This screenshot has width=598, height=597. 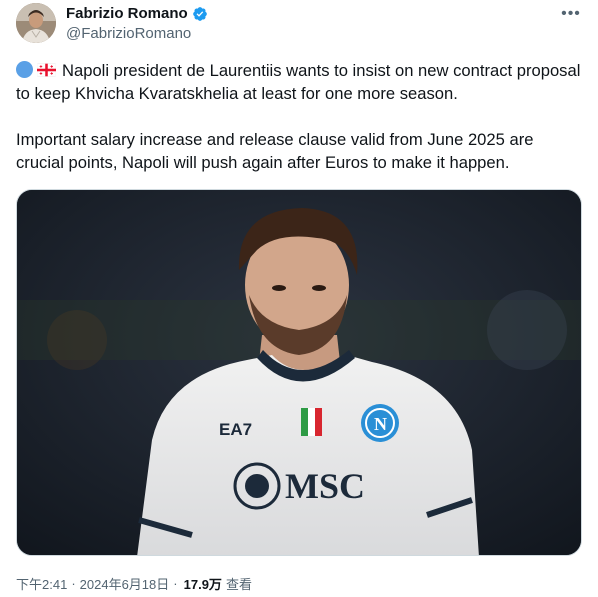 What do you see at coordinates (127, 13) in the screenshot?
I see `author-display-name: Fabrizio Romano` at bounding box center [127, 13].